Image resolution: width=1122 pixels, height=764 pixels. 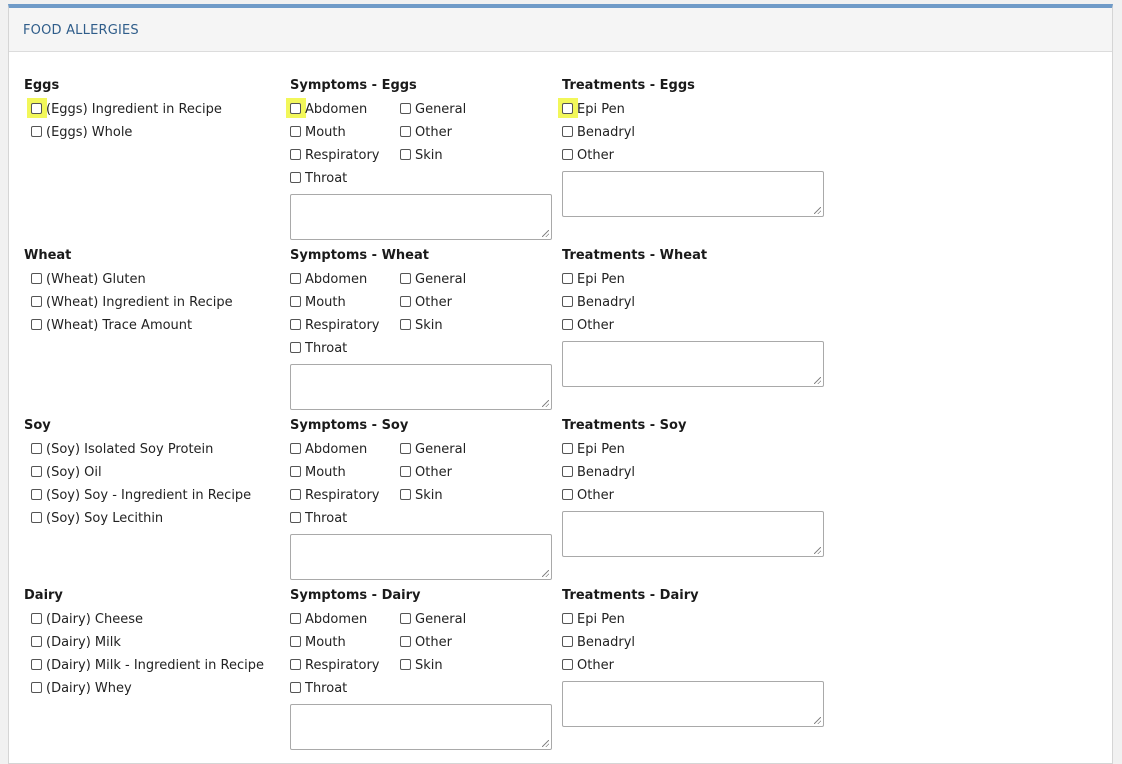 I want to click on allergen-option: (Soy) Soy Lecithin, so click(x=97, y=519).